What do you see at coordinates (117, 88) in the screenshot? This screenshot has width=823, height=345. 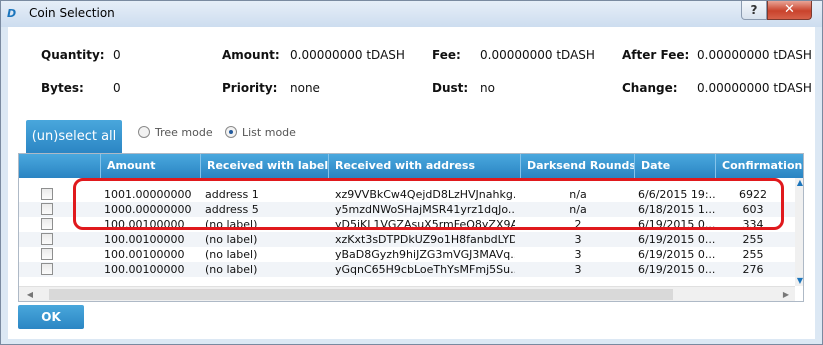 I see `bytes-value: 0` at bounding box center [117, 88].